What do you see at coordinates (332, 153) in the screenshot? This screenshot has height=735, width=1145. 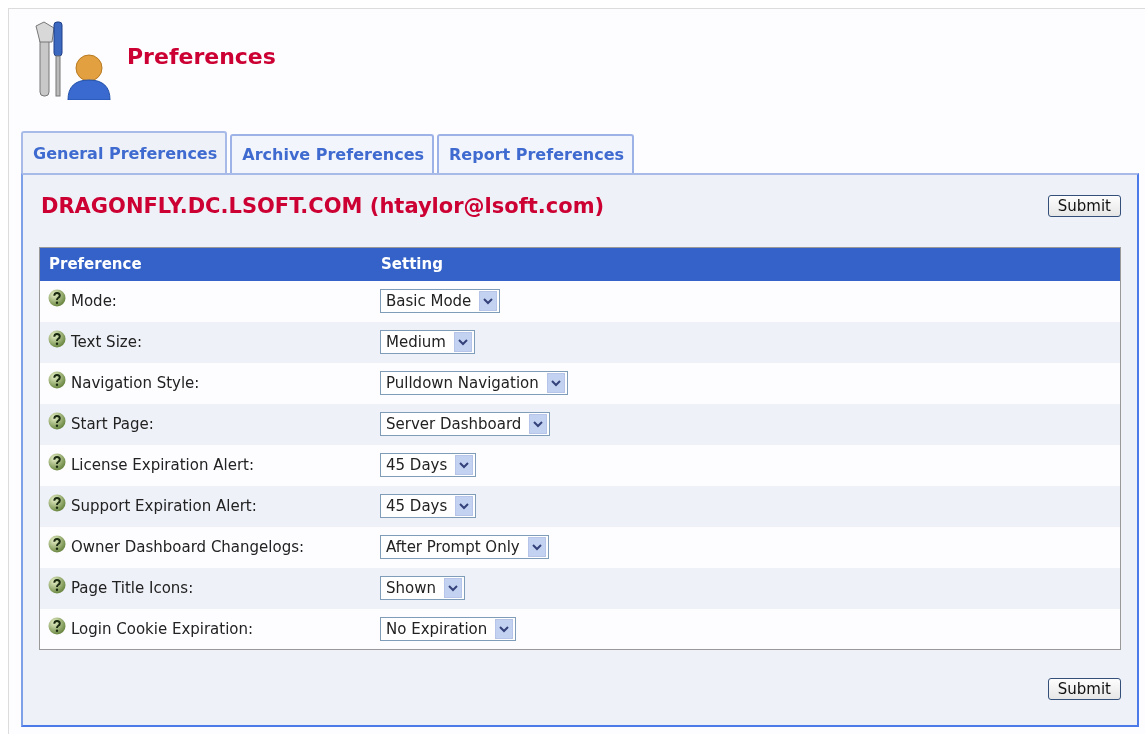 I see `tab: Archive Preferences` at bounding box center [332, 153].